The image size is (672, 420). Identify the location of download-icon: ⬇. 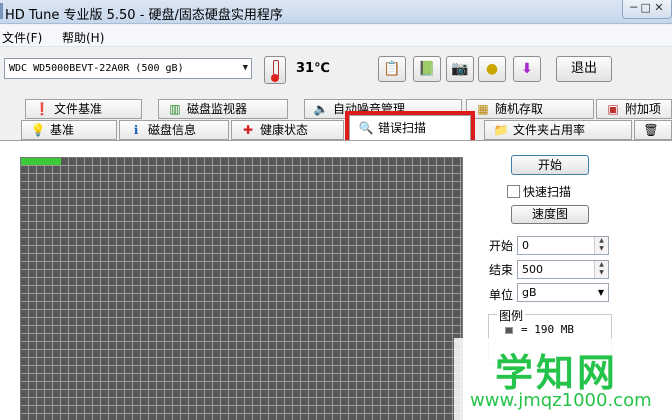
(527, 69).